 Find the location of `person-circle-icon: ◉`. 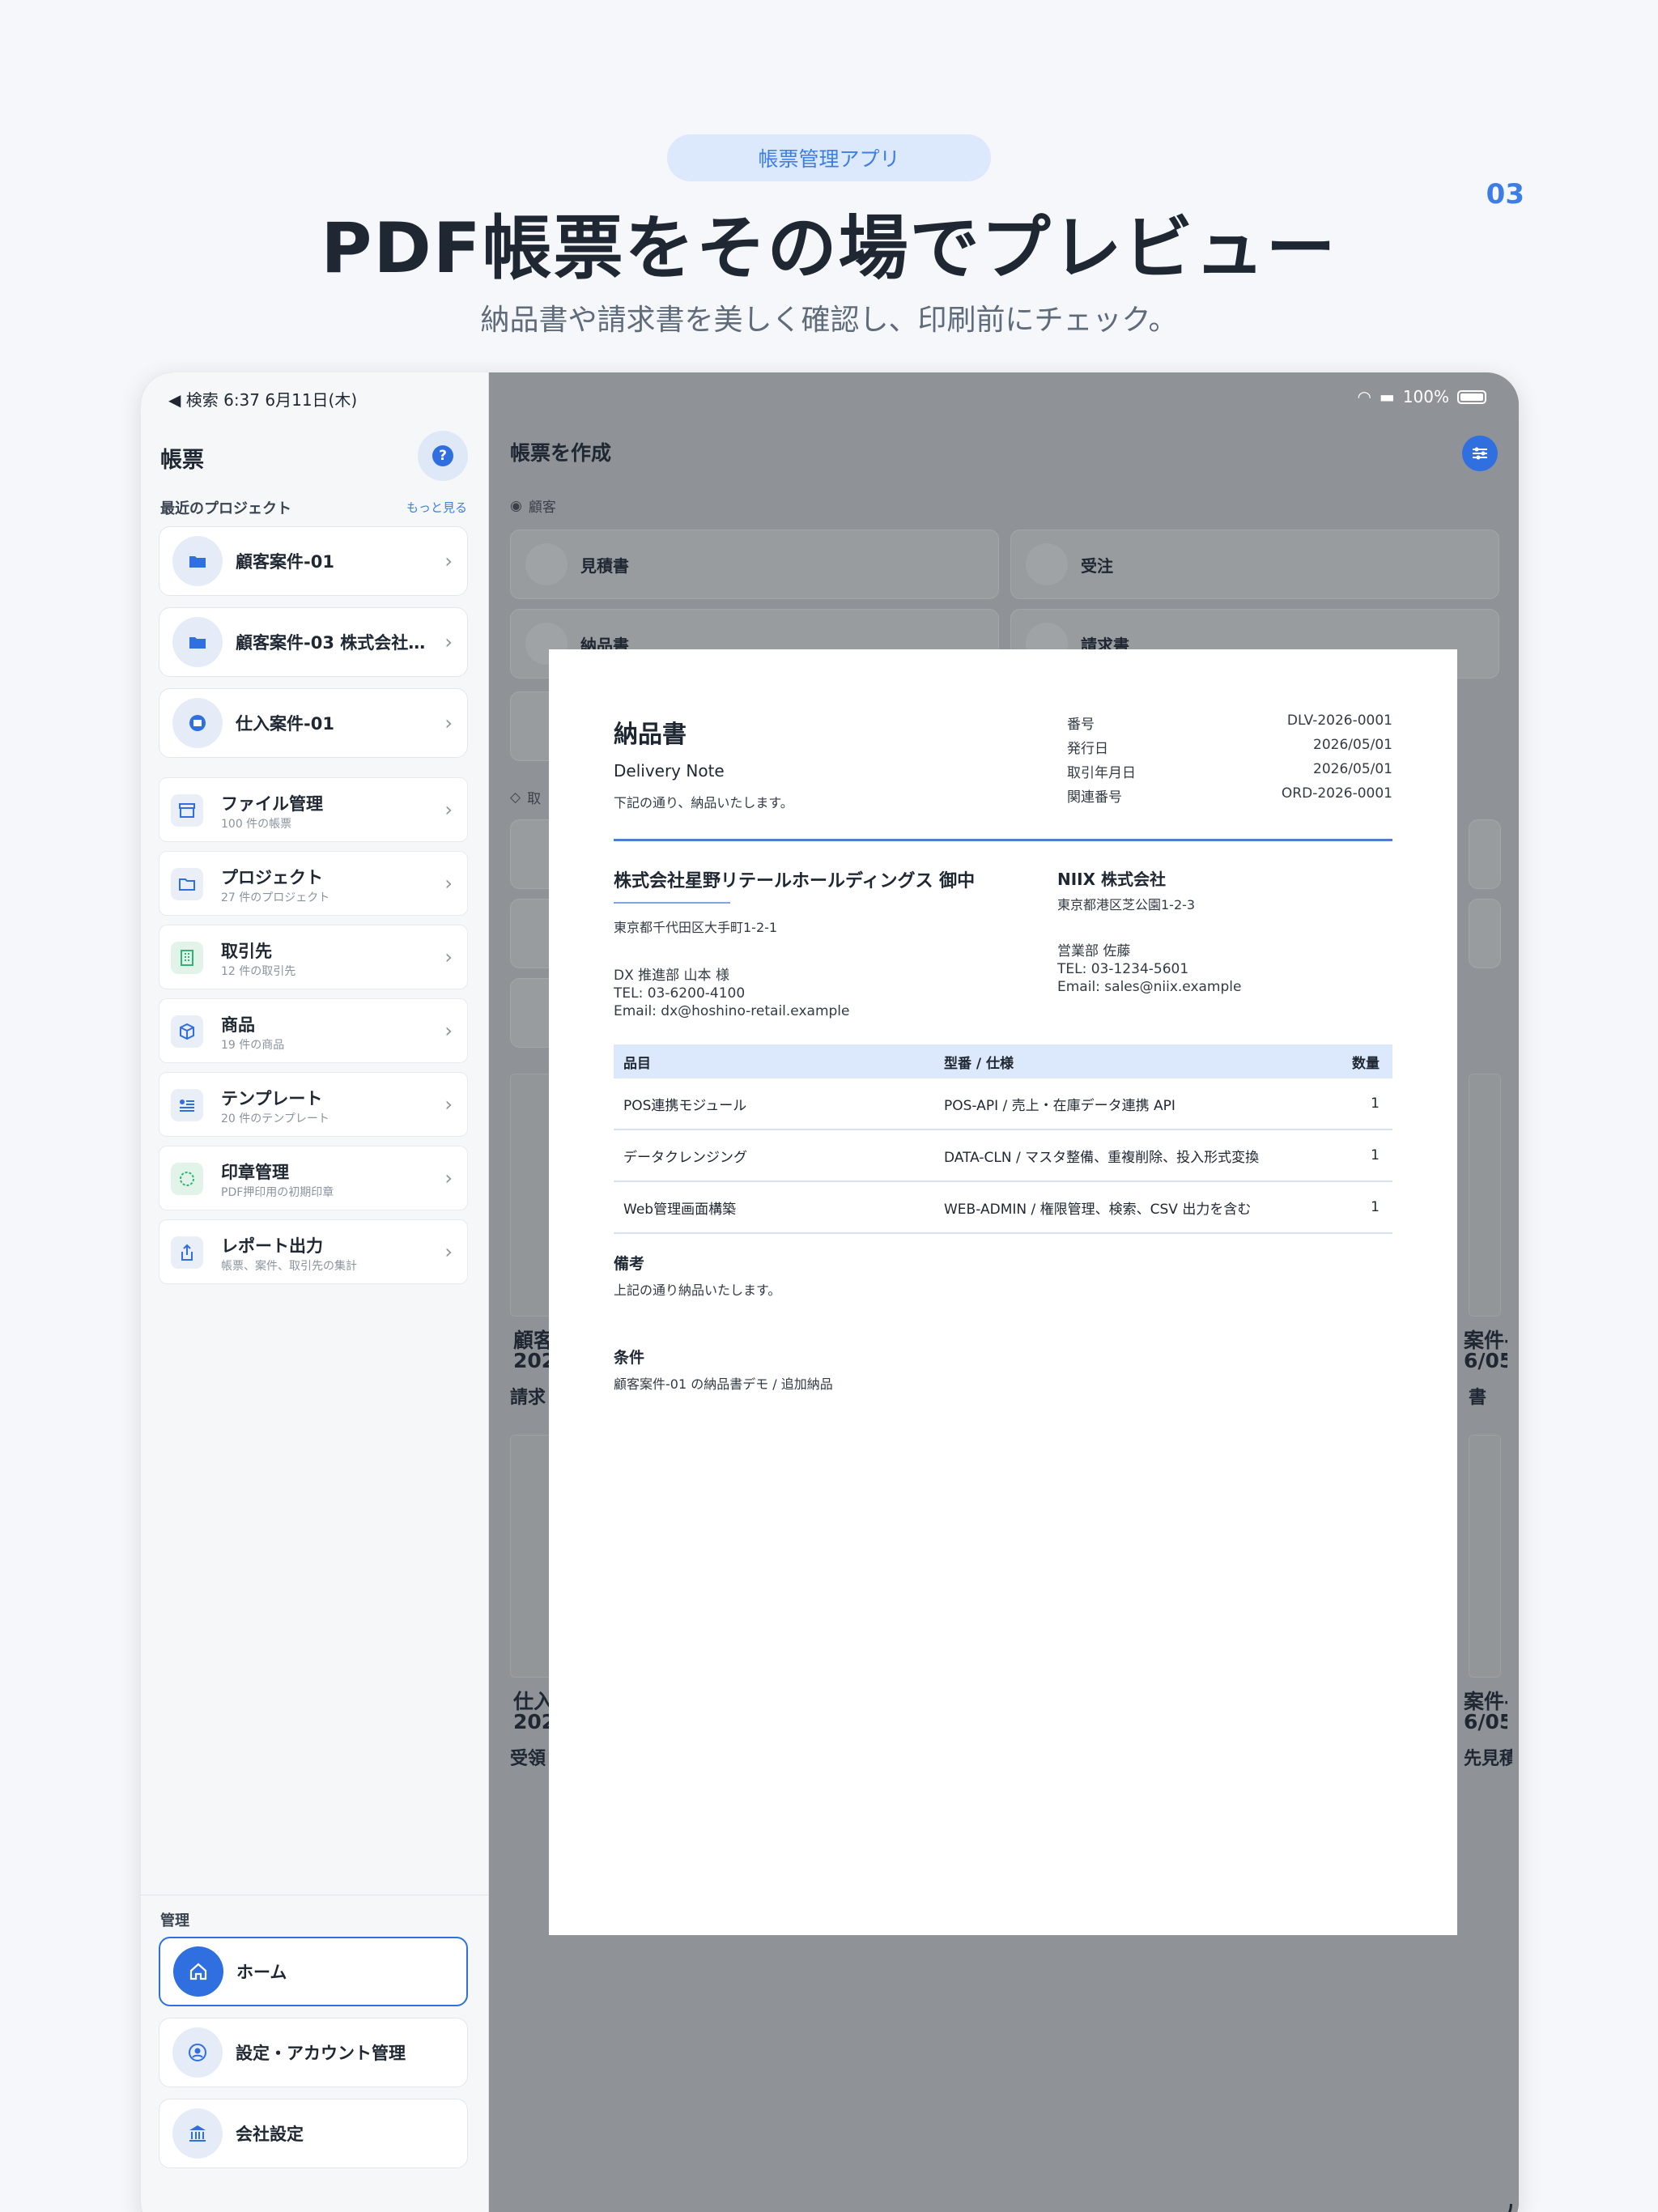

person-circle-icon: ◉ is located at coordinates (516, 506).